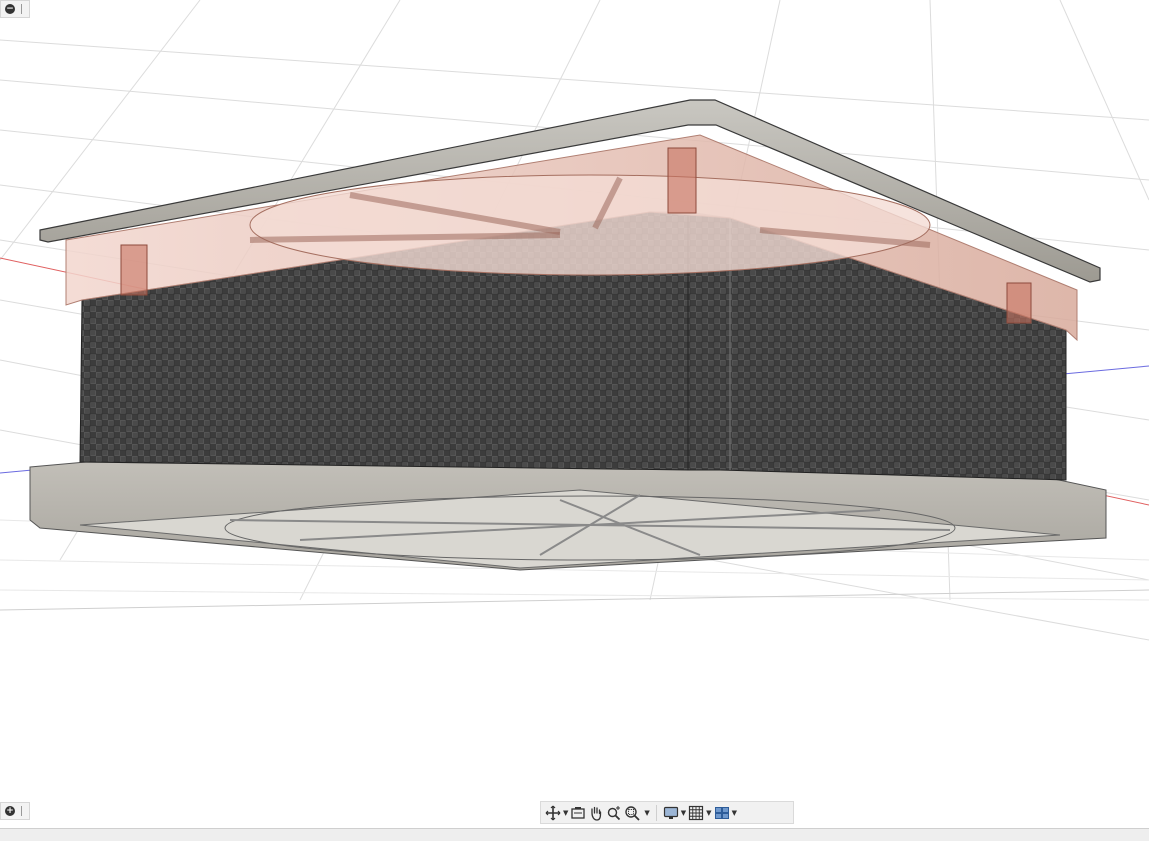 This screenshot has width=1149, height=841. Describe the element at coordinates (574, 834) in the screenshot. I see `status-bar` at that location.